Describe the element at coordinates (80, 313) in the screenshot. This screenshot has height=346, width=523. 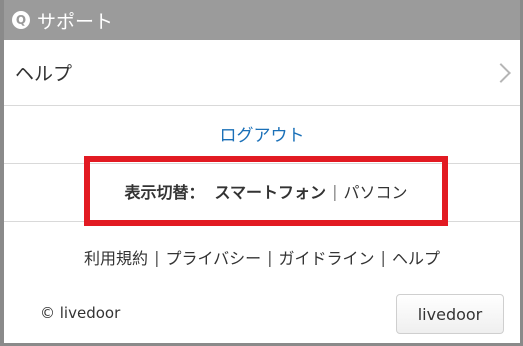
I see `copyright-text: © livedoor` at that location.